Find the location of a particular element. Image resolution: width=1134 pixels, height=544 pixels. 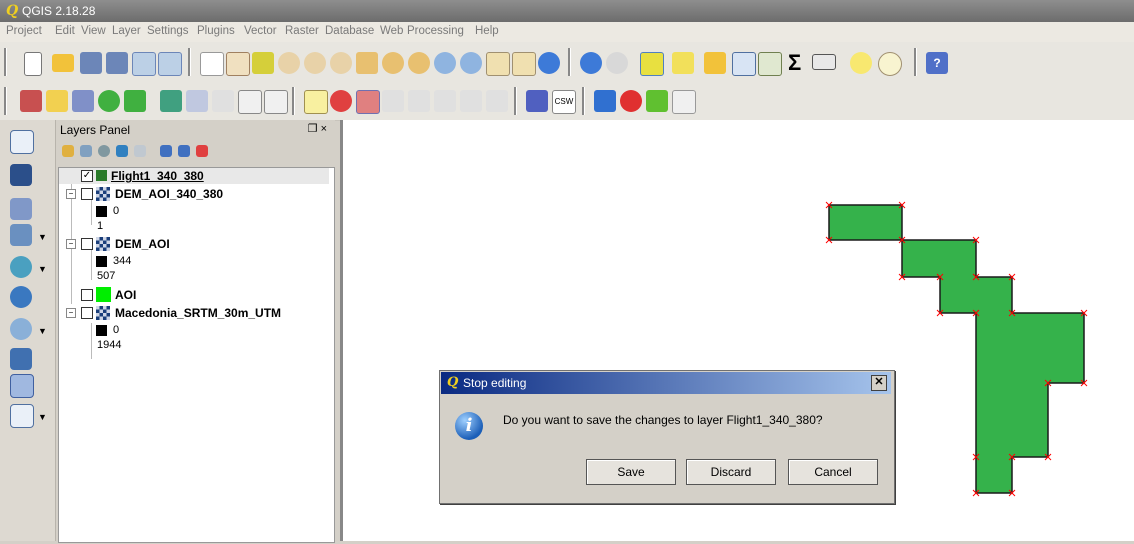

zoom-last-icon is located at coordinates (445, 63).